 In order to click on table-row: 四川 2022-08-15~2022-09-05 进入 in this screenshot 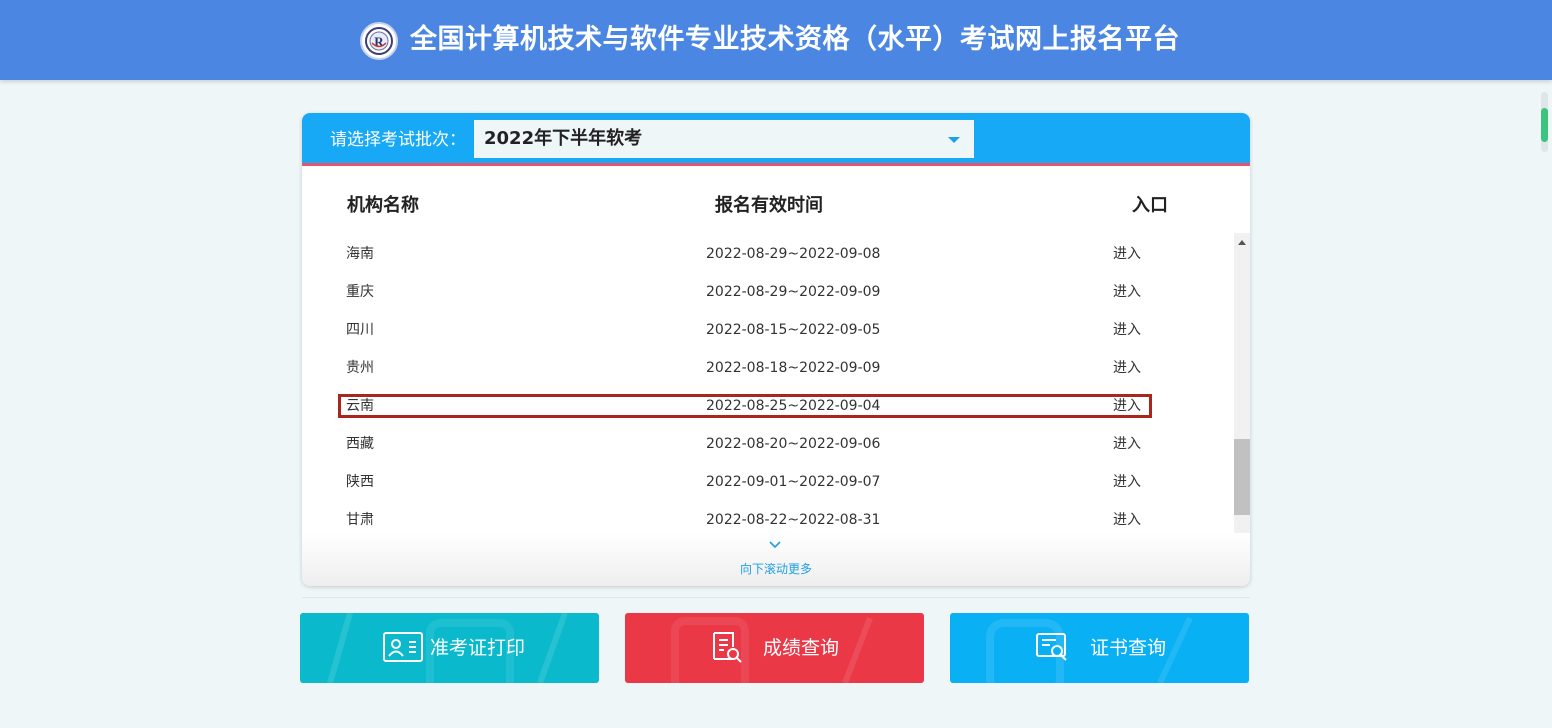, I will do `click(745, 330)`.